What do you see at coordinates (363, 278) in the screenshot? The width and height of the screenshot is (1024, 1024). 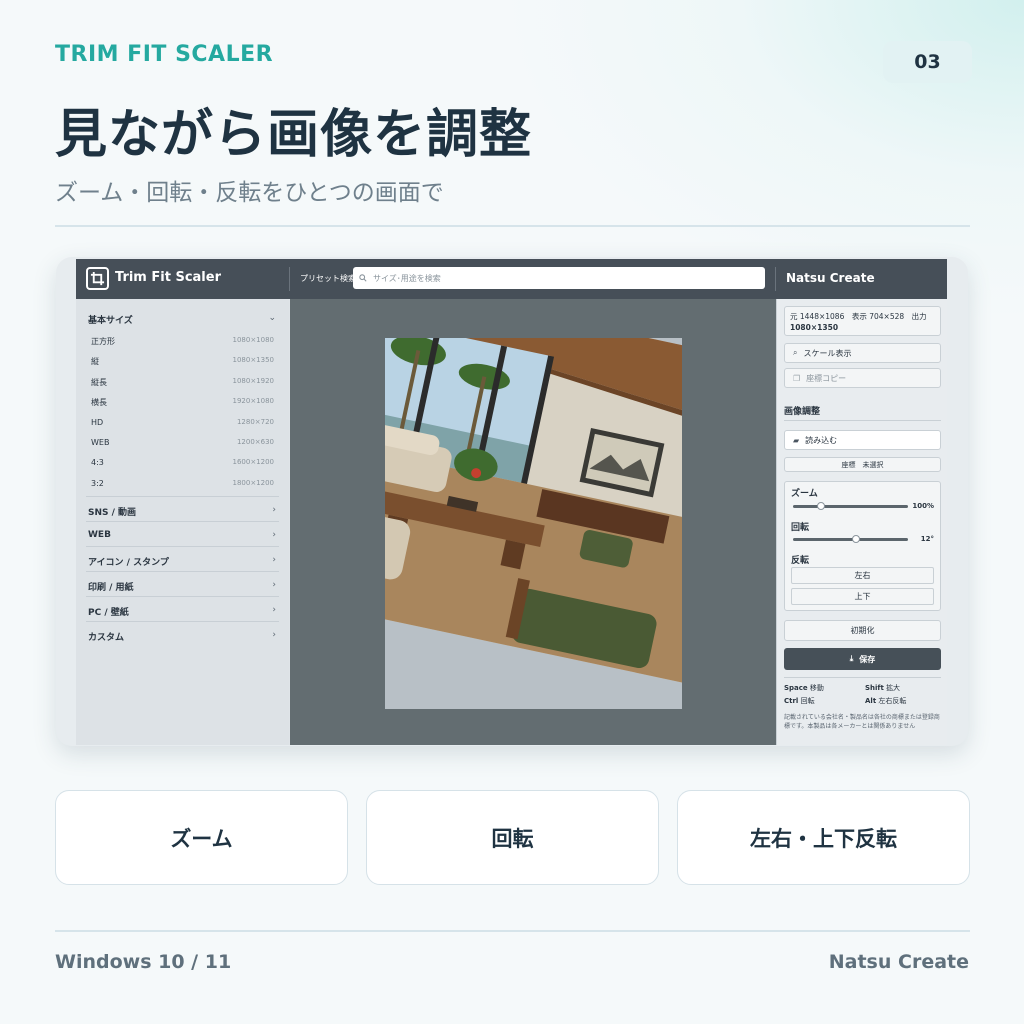 I see `search-icon` at bounding box center [363, 278].